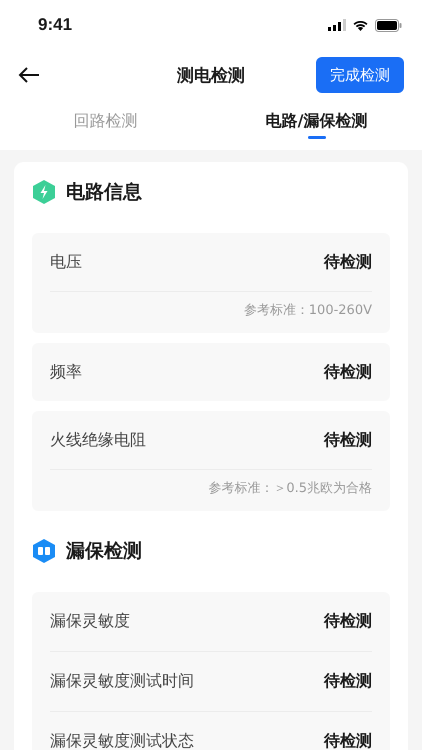  I want to click on item-label: 火线绝缘电阻, so click(98, 440).